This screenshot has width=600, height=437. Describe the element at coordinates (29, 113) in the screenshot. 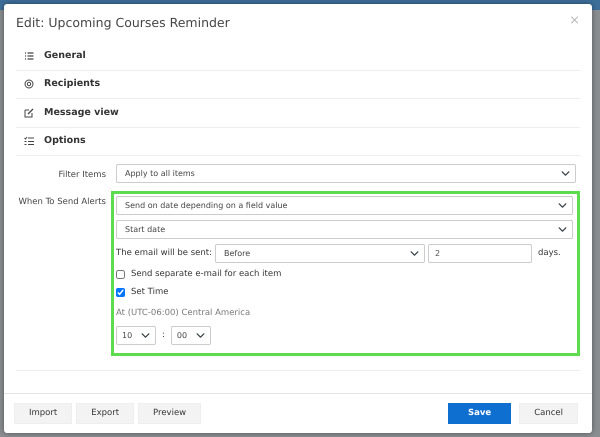

I see `edit-icon` at that location.